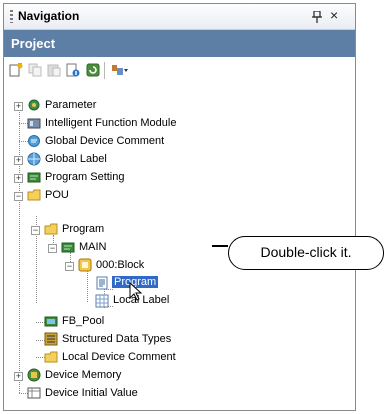 Image resolution: width=387 pixels, height=414 pixels. Describe the element at coordinates (83, 321) in the screenshot. I see `tree-item-fb-pool: FB_Pool` at that location.